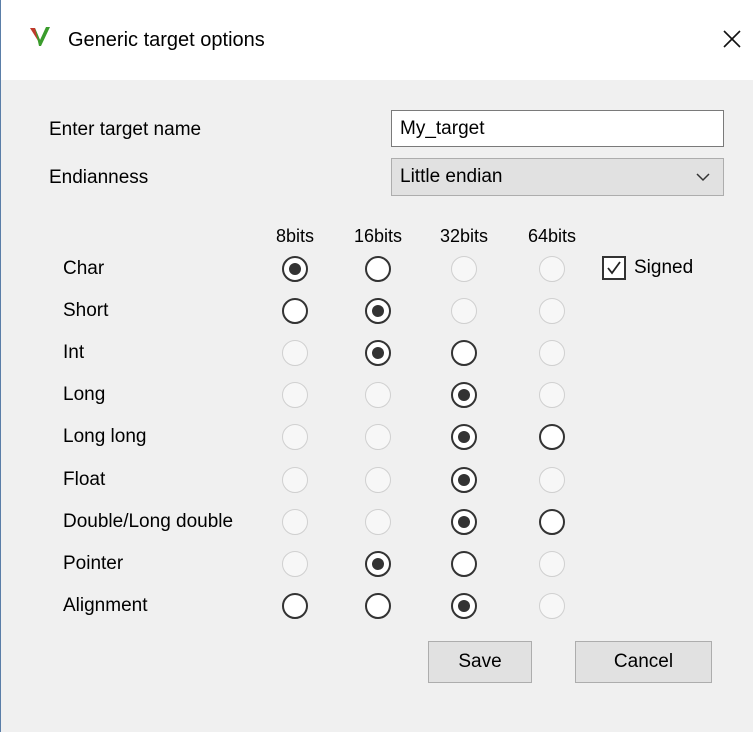 This screenshot has width=753, height=732. Describe the element at coordinates (378, 437) in the screenshot. I see `radio-long-long-16bits` at that location.